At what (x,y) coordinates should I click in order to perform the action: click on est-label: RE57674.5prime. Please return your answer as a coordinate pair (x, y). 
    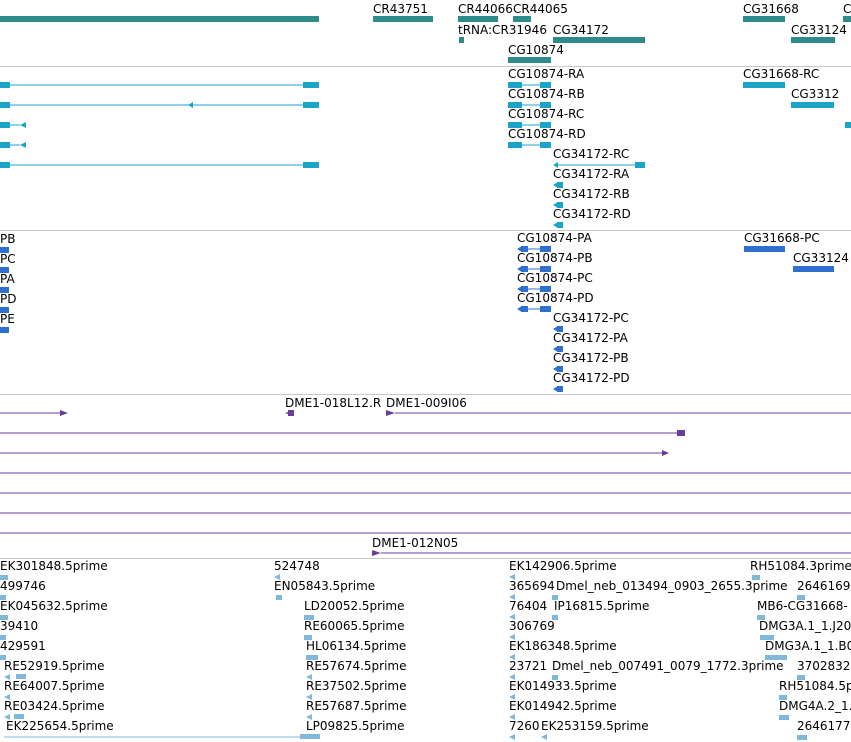
    Looking at the image, I should click on (356, 666).